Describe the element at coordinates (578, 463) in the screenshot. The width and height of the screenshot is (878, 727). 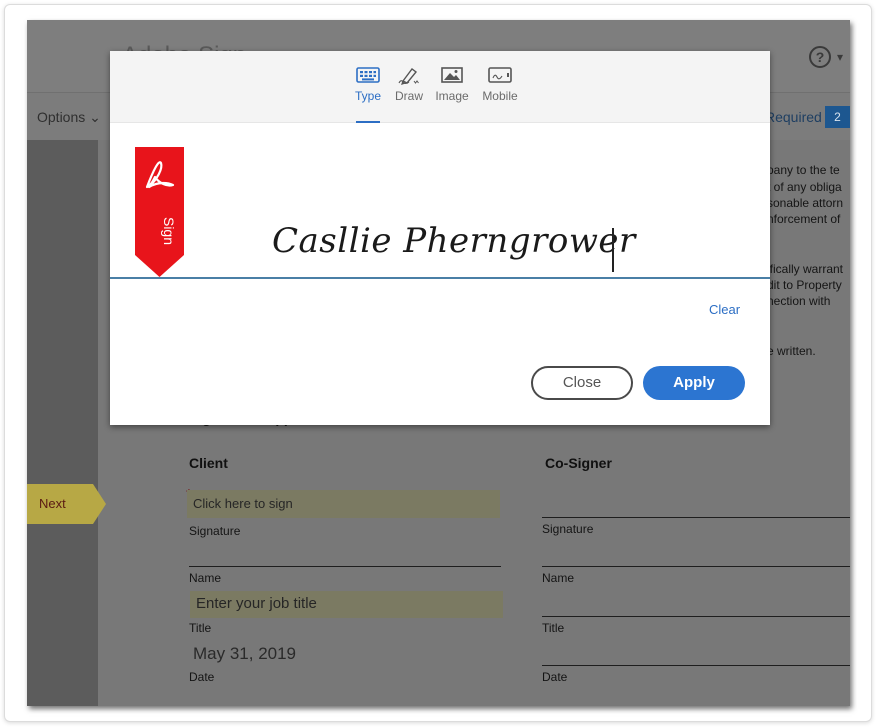
I see `cosigner-heading: Co-Signer` at that location.